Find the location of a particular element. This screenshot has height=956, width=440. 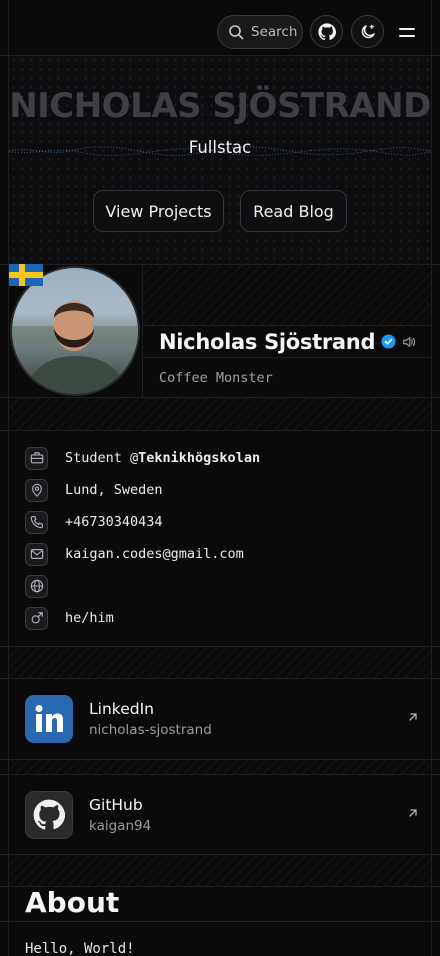

profile-decoration is located at coordinates (286, 295).